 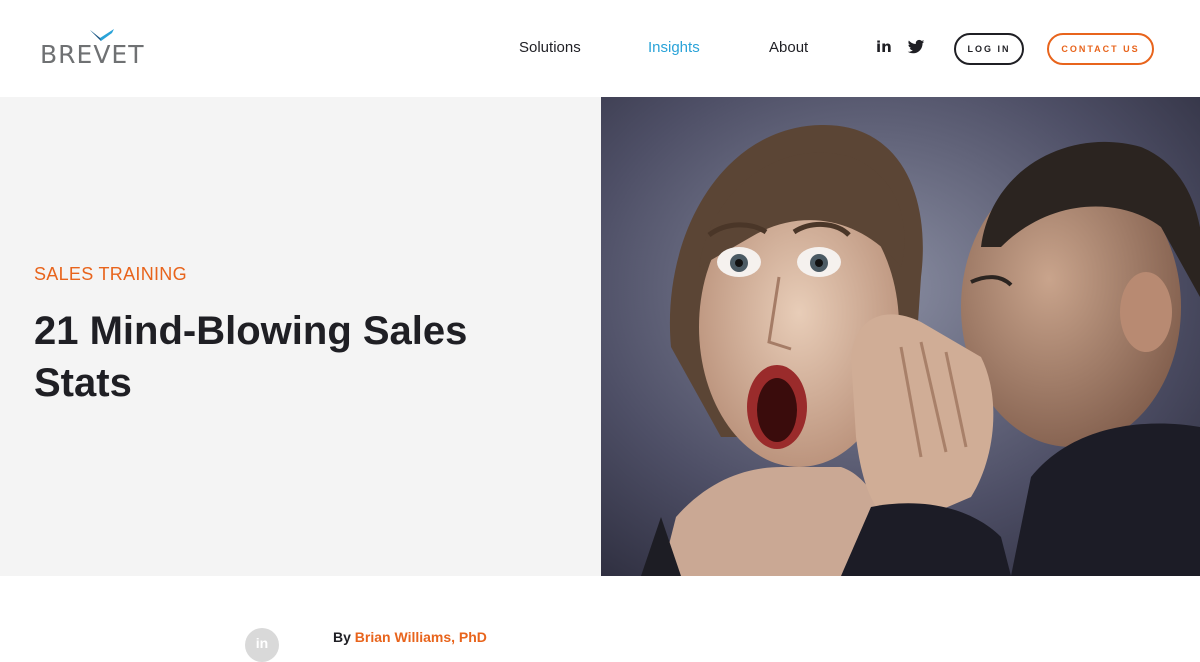 I want to click on linkedin-avatar-glyph: in, so click(x=262, y=643).